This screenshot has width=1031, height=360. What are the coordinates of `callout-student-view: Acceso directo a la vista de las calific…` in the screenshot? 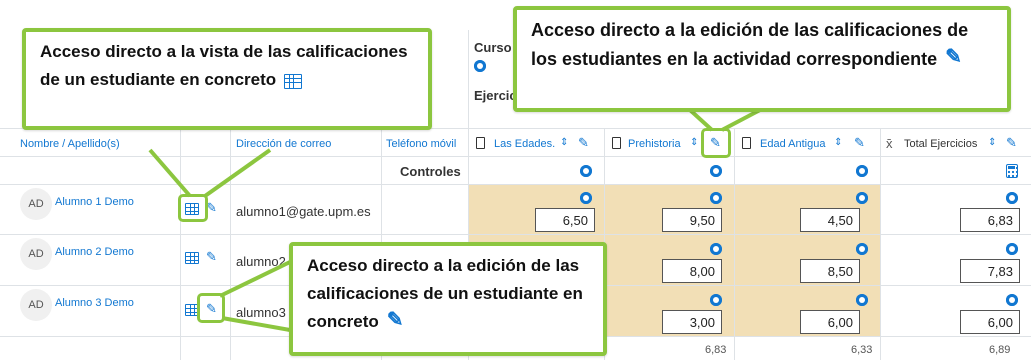 It's located at (227, 79).